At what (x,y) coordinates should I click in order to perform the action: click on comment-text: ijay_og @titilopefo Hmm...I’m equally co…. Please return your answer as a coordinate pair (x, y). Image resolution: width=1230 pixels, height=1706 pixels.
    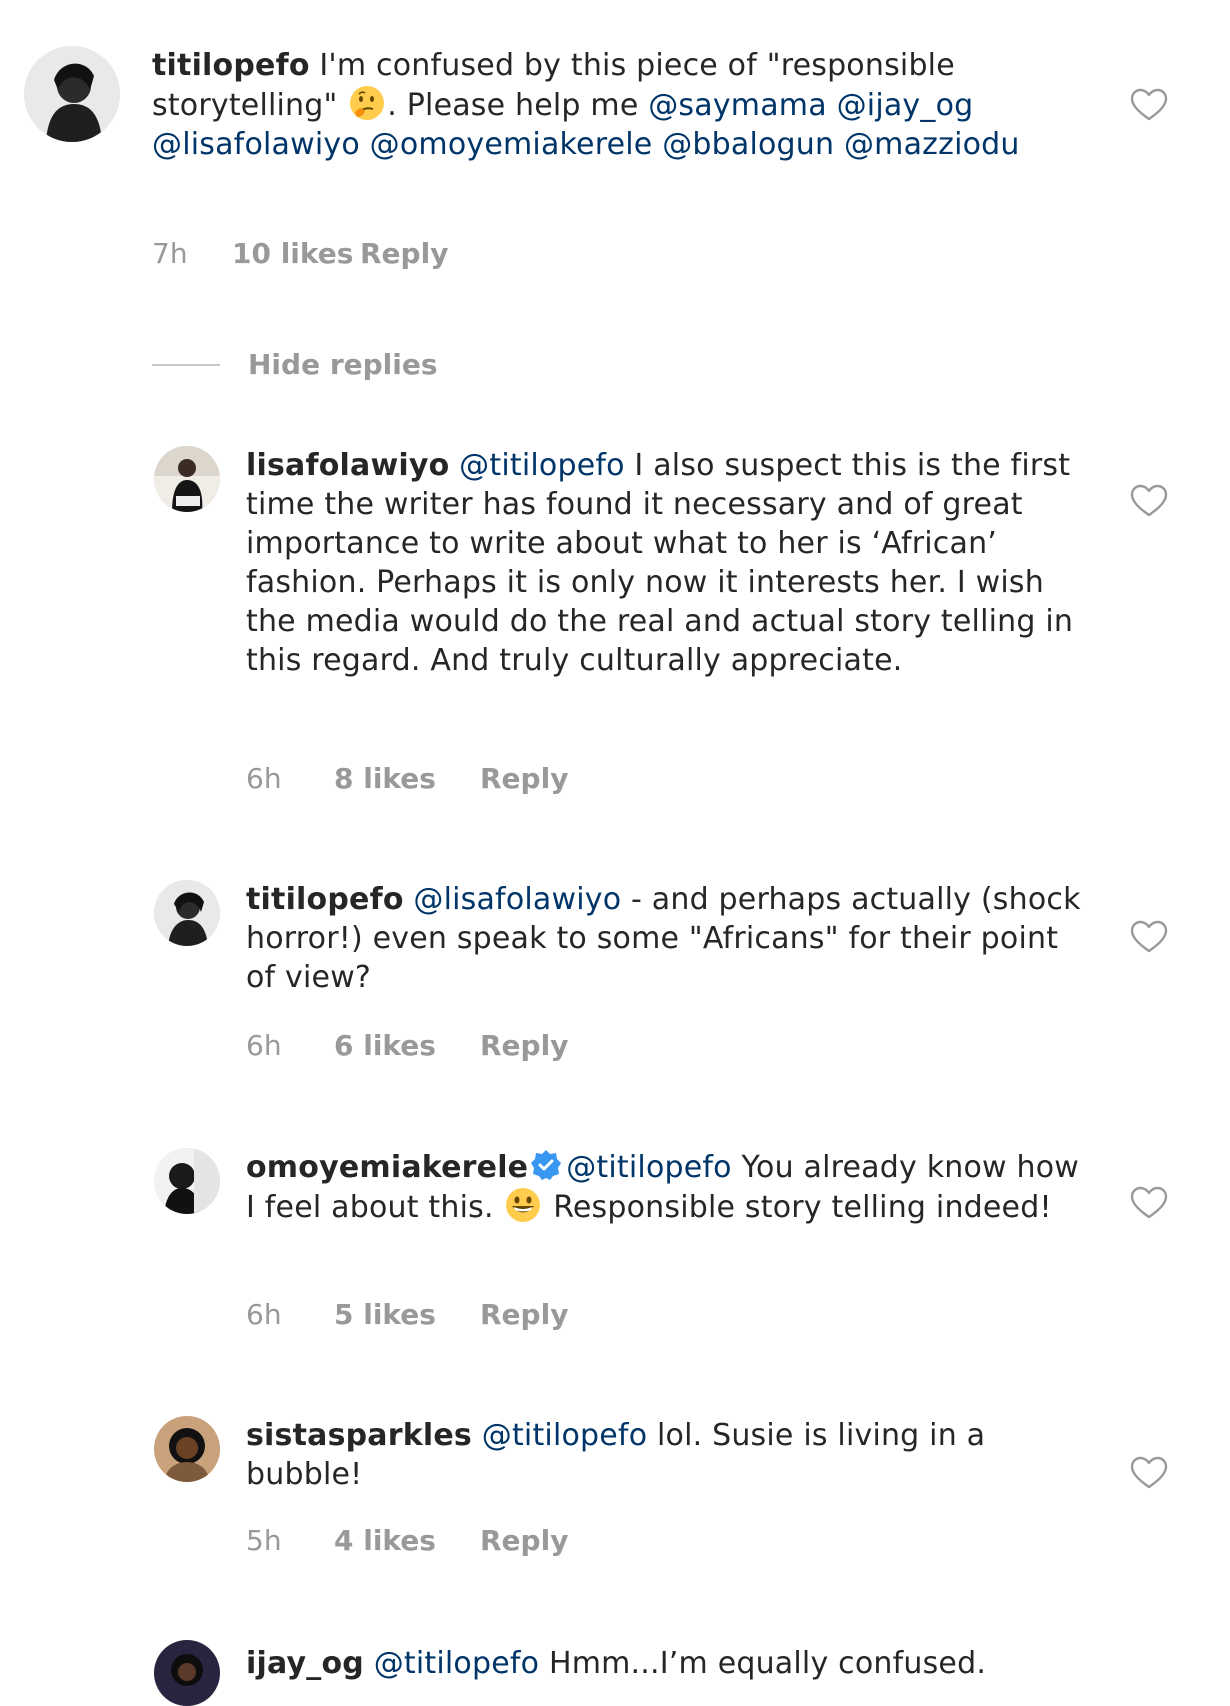
    Looking at the image, I should click on (666, 1663).